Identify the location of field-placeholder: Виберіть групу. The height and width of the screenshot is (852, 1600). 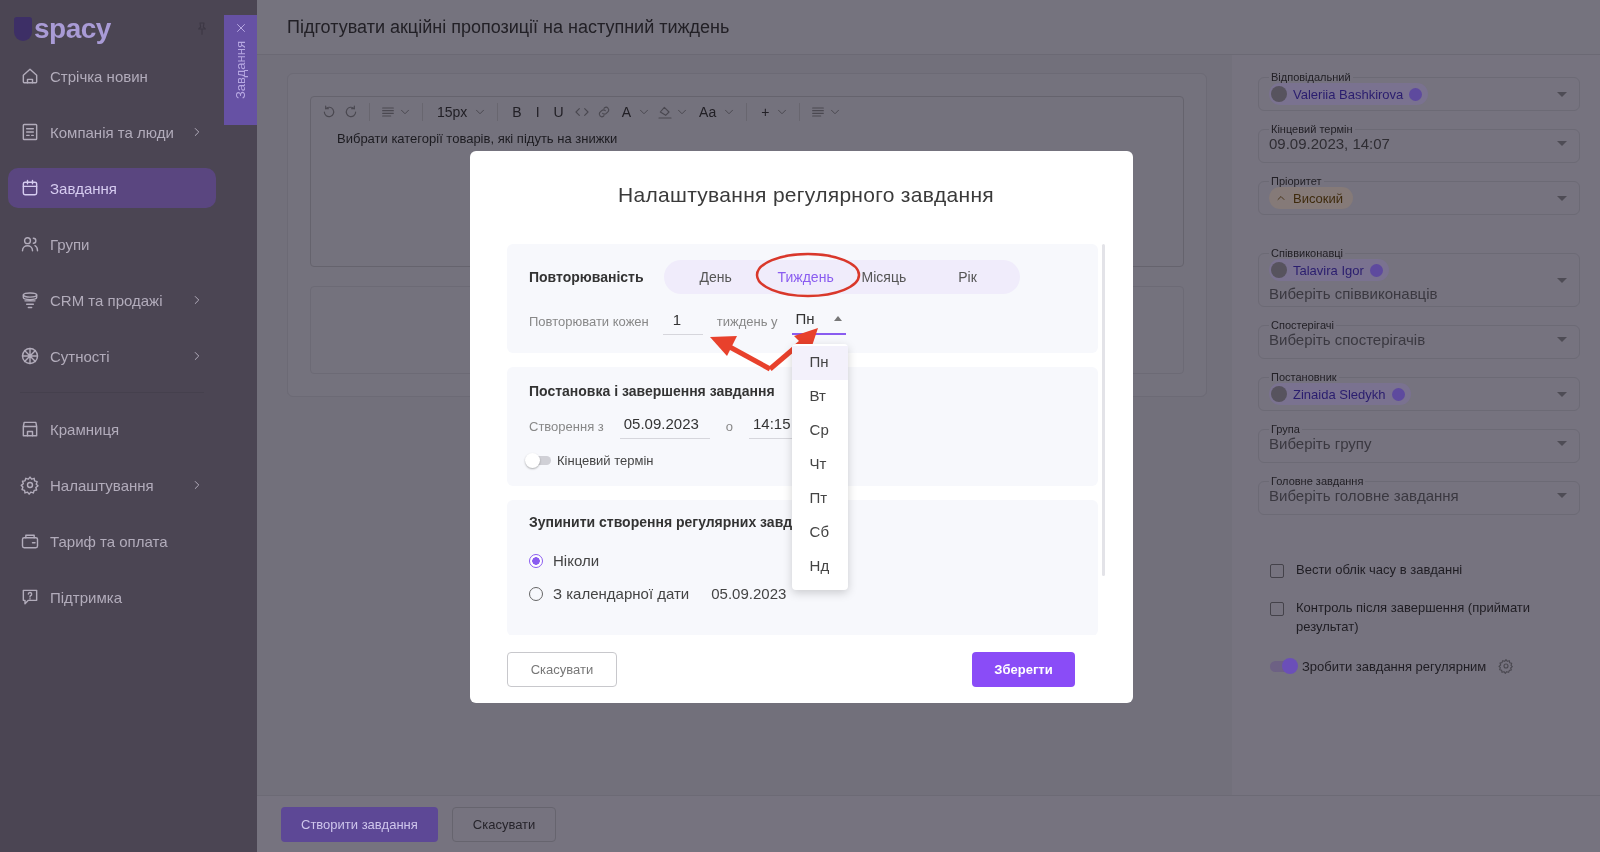
(1321, 443).